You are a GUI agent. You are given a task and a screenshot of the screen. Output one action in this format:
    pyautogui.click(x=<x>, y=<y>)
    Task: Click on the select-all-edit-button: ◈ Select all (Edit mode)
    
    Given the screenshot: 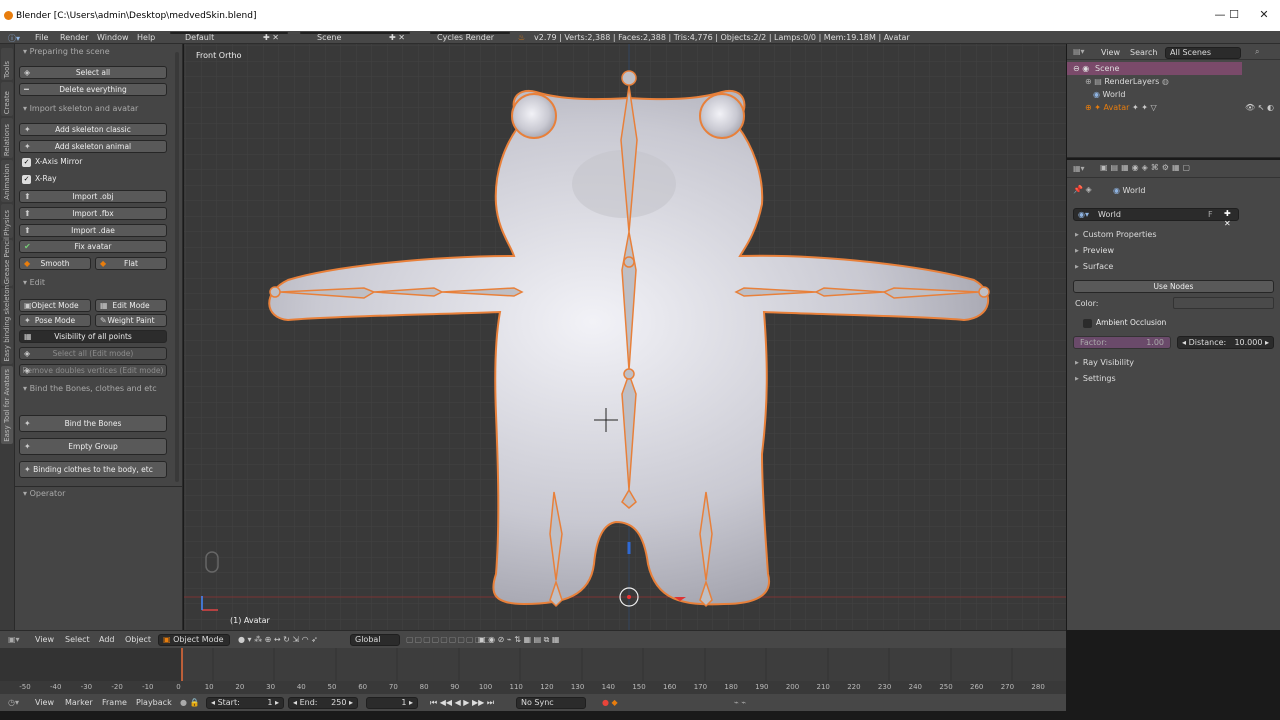 What is the action you would take?
    pyautogui.click(x=93, y=353)
    